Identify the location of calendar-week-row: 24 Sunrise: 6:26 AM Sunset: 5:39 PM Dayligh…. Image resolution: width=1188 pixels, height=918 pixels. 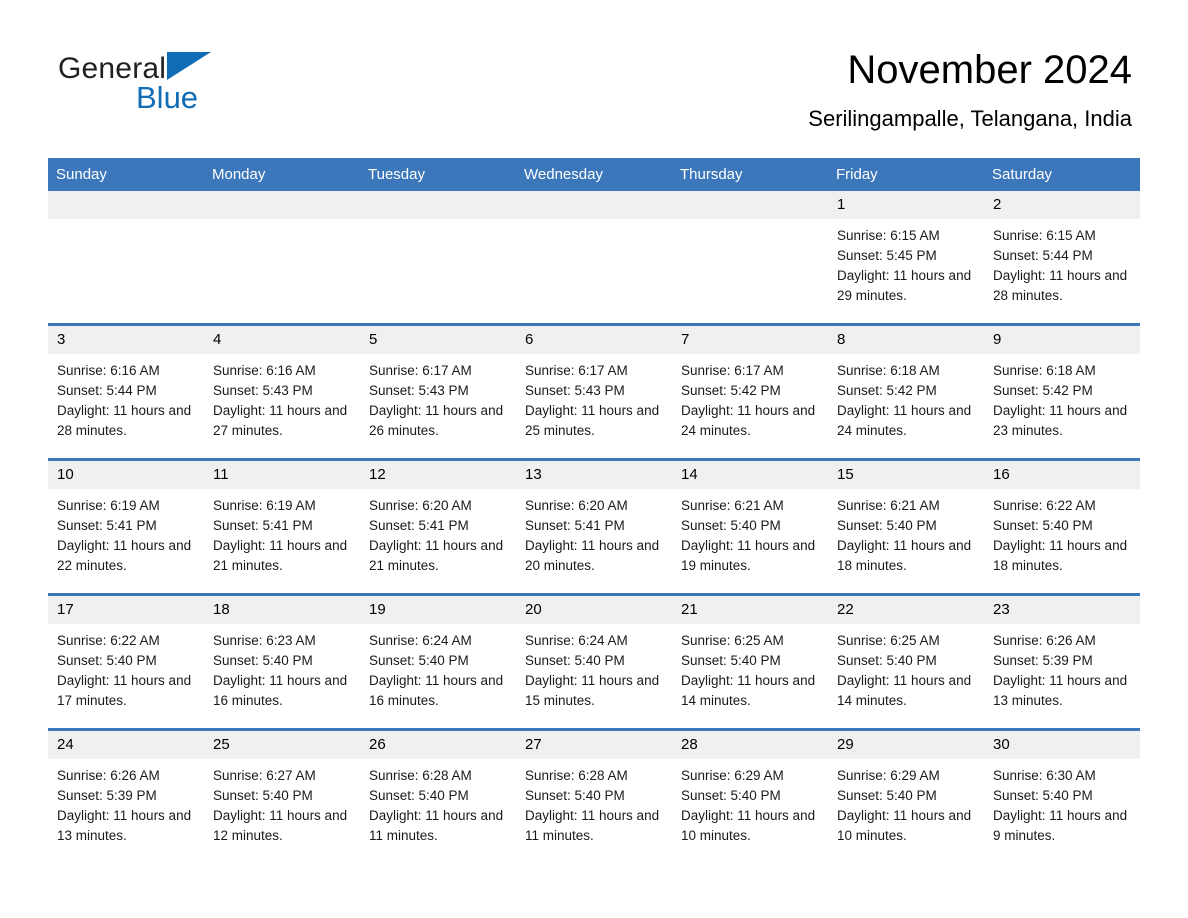
(594, 795).